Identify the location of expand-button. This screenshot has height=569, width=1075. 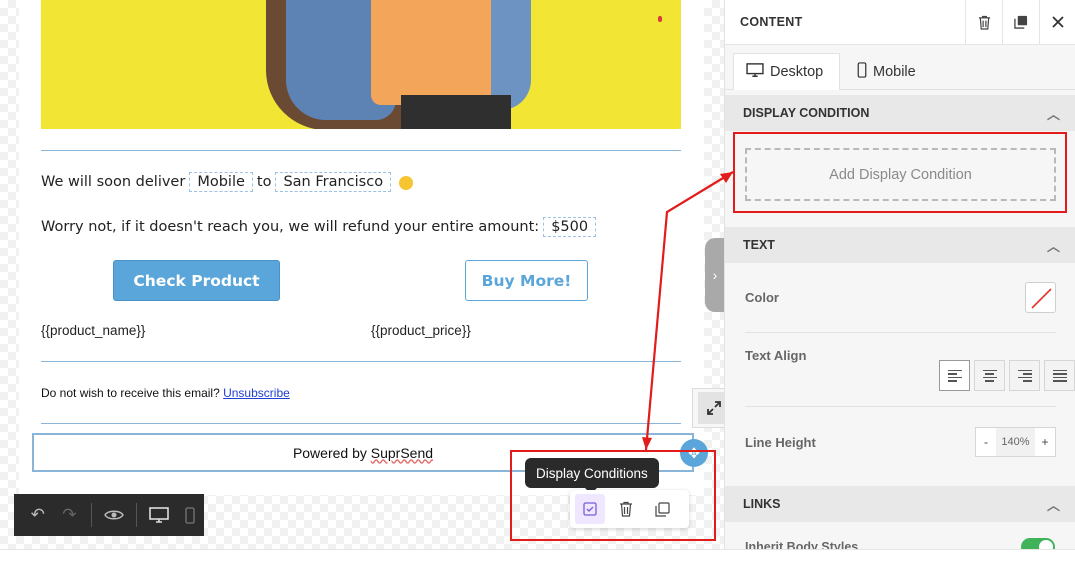
(708, 408).